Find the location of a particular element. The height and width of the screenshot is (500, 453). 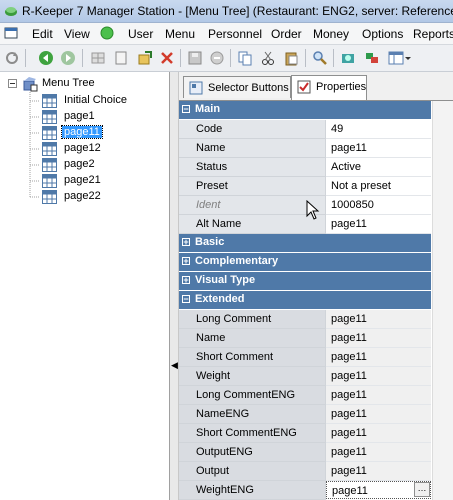

cut-icon is located at coordinates (268, 58).